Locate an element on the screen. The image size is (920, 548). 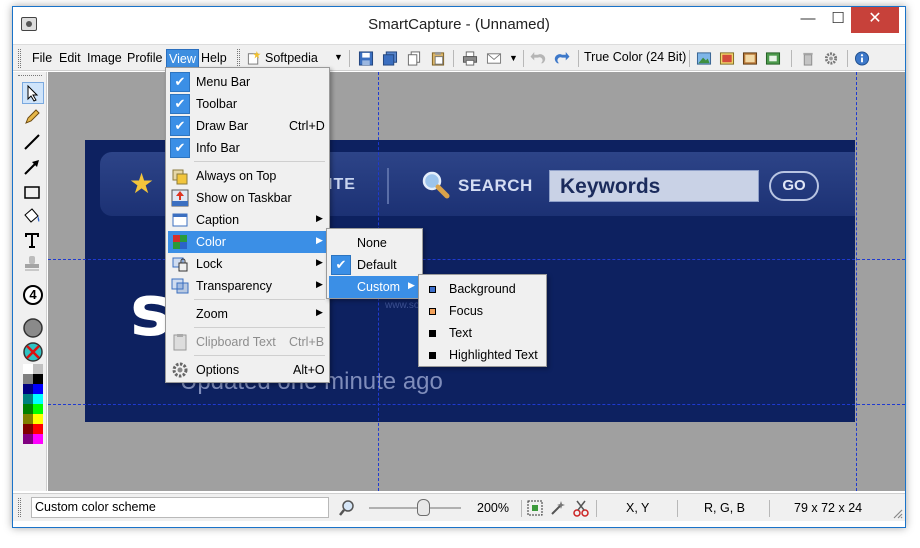
zoom-slider-track is located at coordinates (415, 508).